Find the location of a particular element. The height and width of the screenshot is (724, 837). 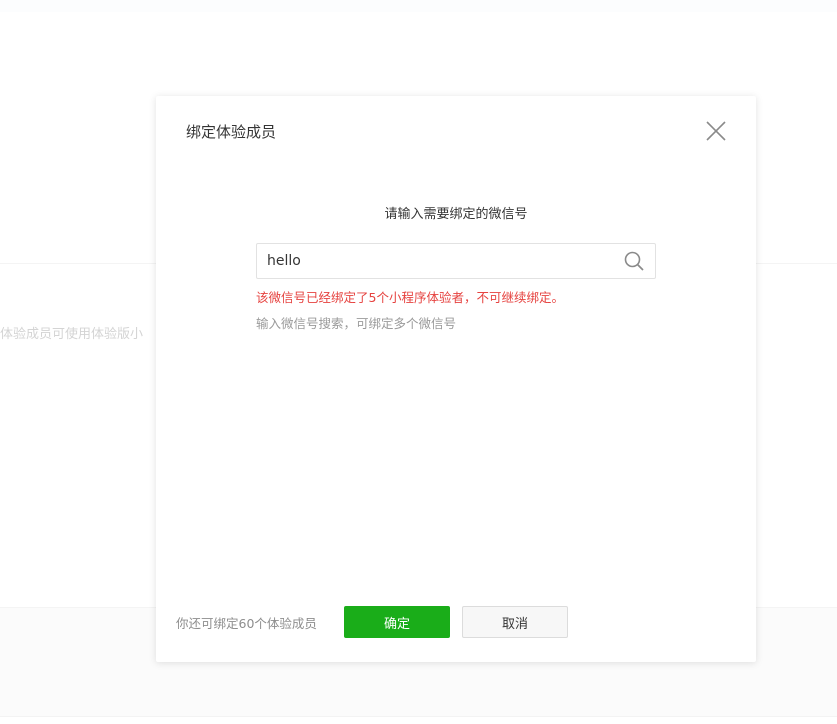

wechat-id-search-input is located at coordinates (437, 261).